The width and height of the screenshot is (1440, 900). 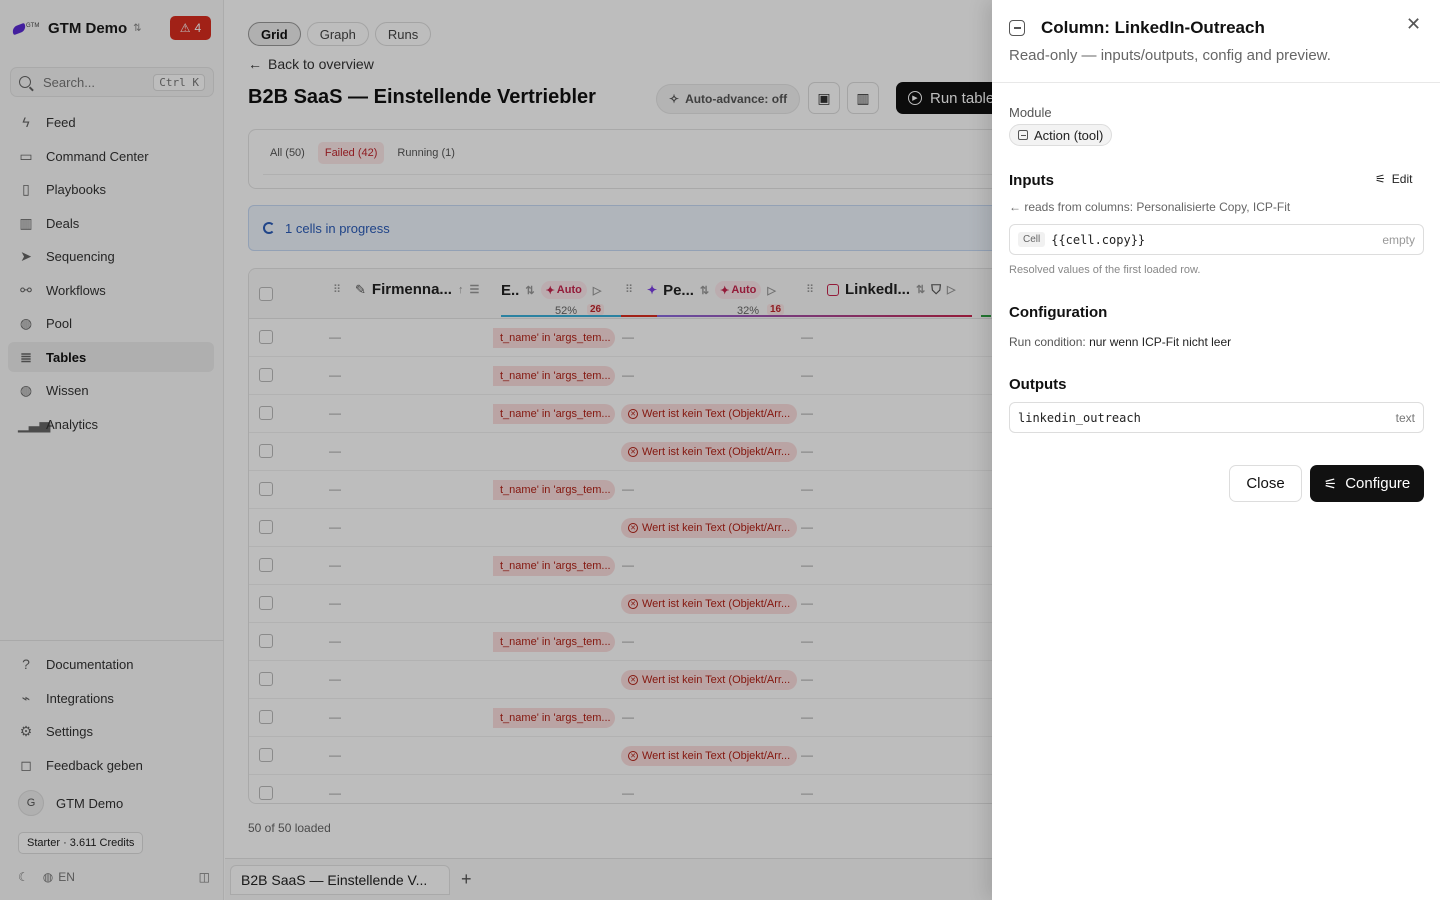 What do you see at coordinates (1402, 179) in the screenshot?
I see `edit-label: Edit` at bounding box center [1402, 179].